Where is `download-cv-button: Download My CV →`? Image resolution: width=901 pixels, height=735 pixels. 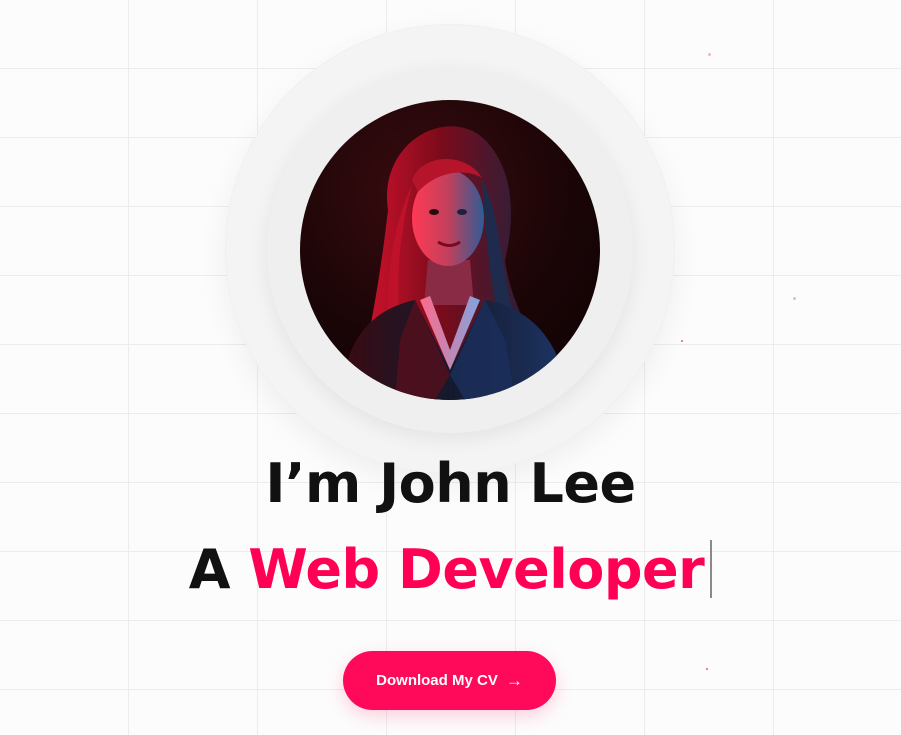 download-cv-button: Download My CV → is located at coordinates (449, 680).